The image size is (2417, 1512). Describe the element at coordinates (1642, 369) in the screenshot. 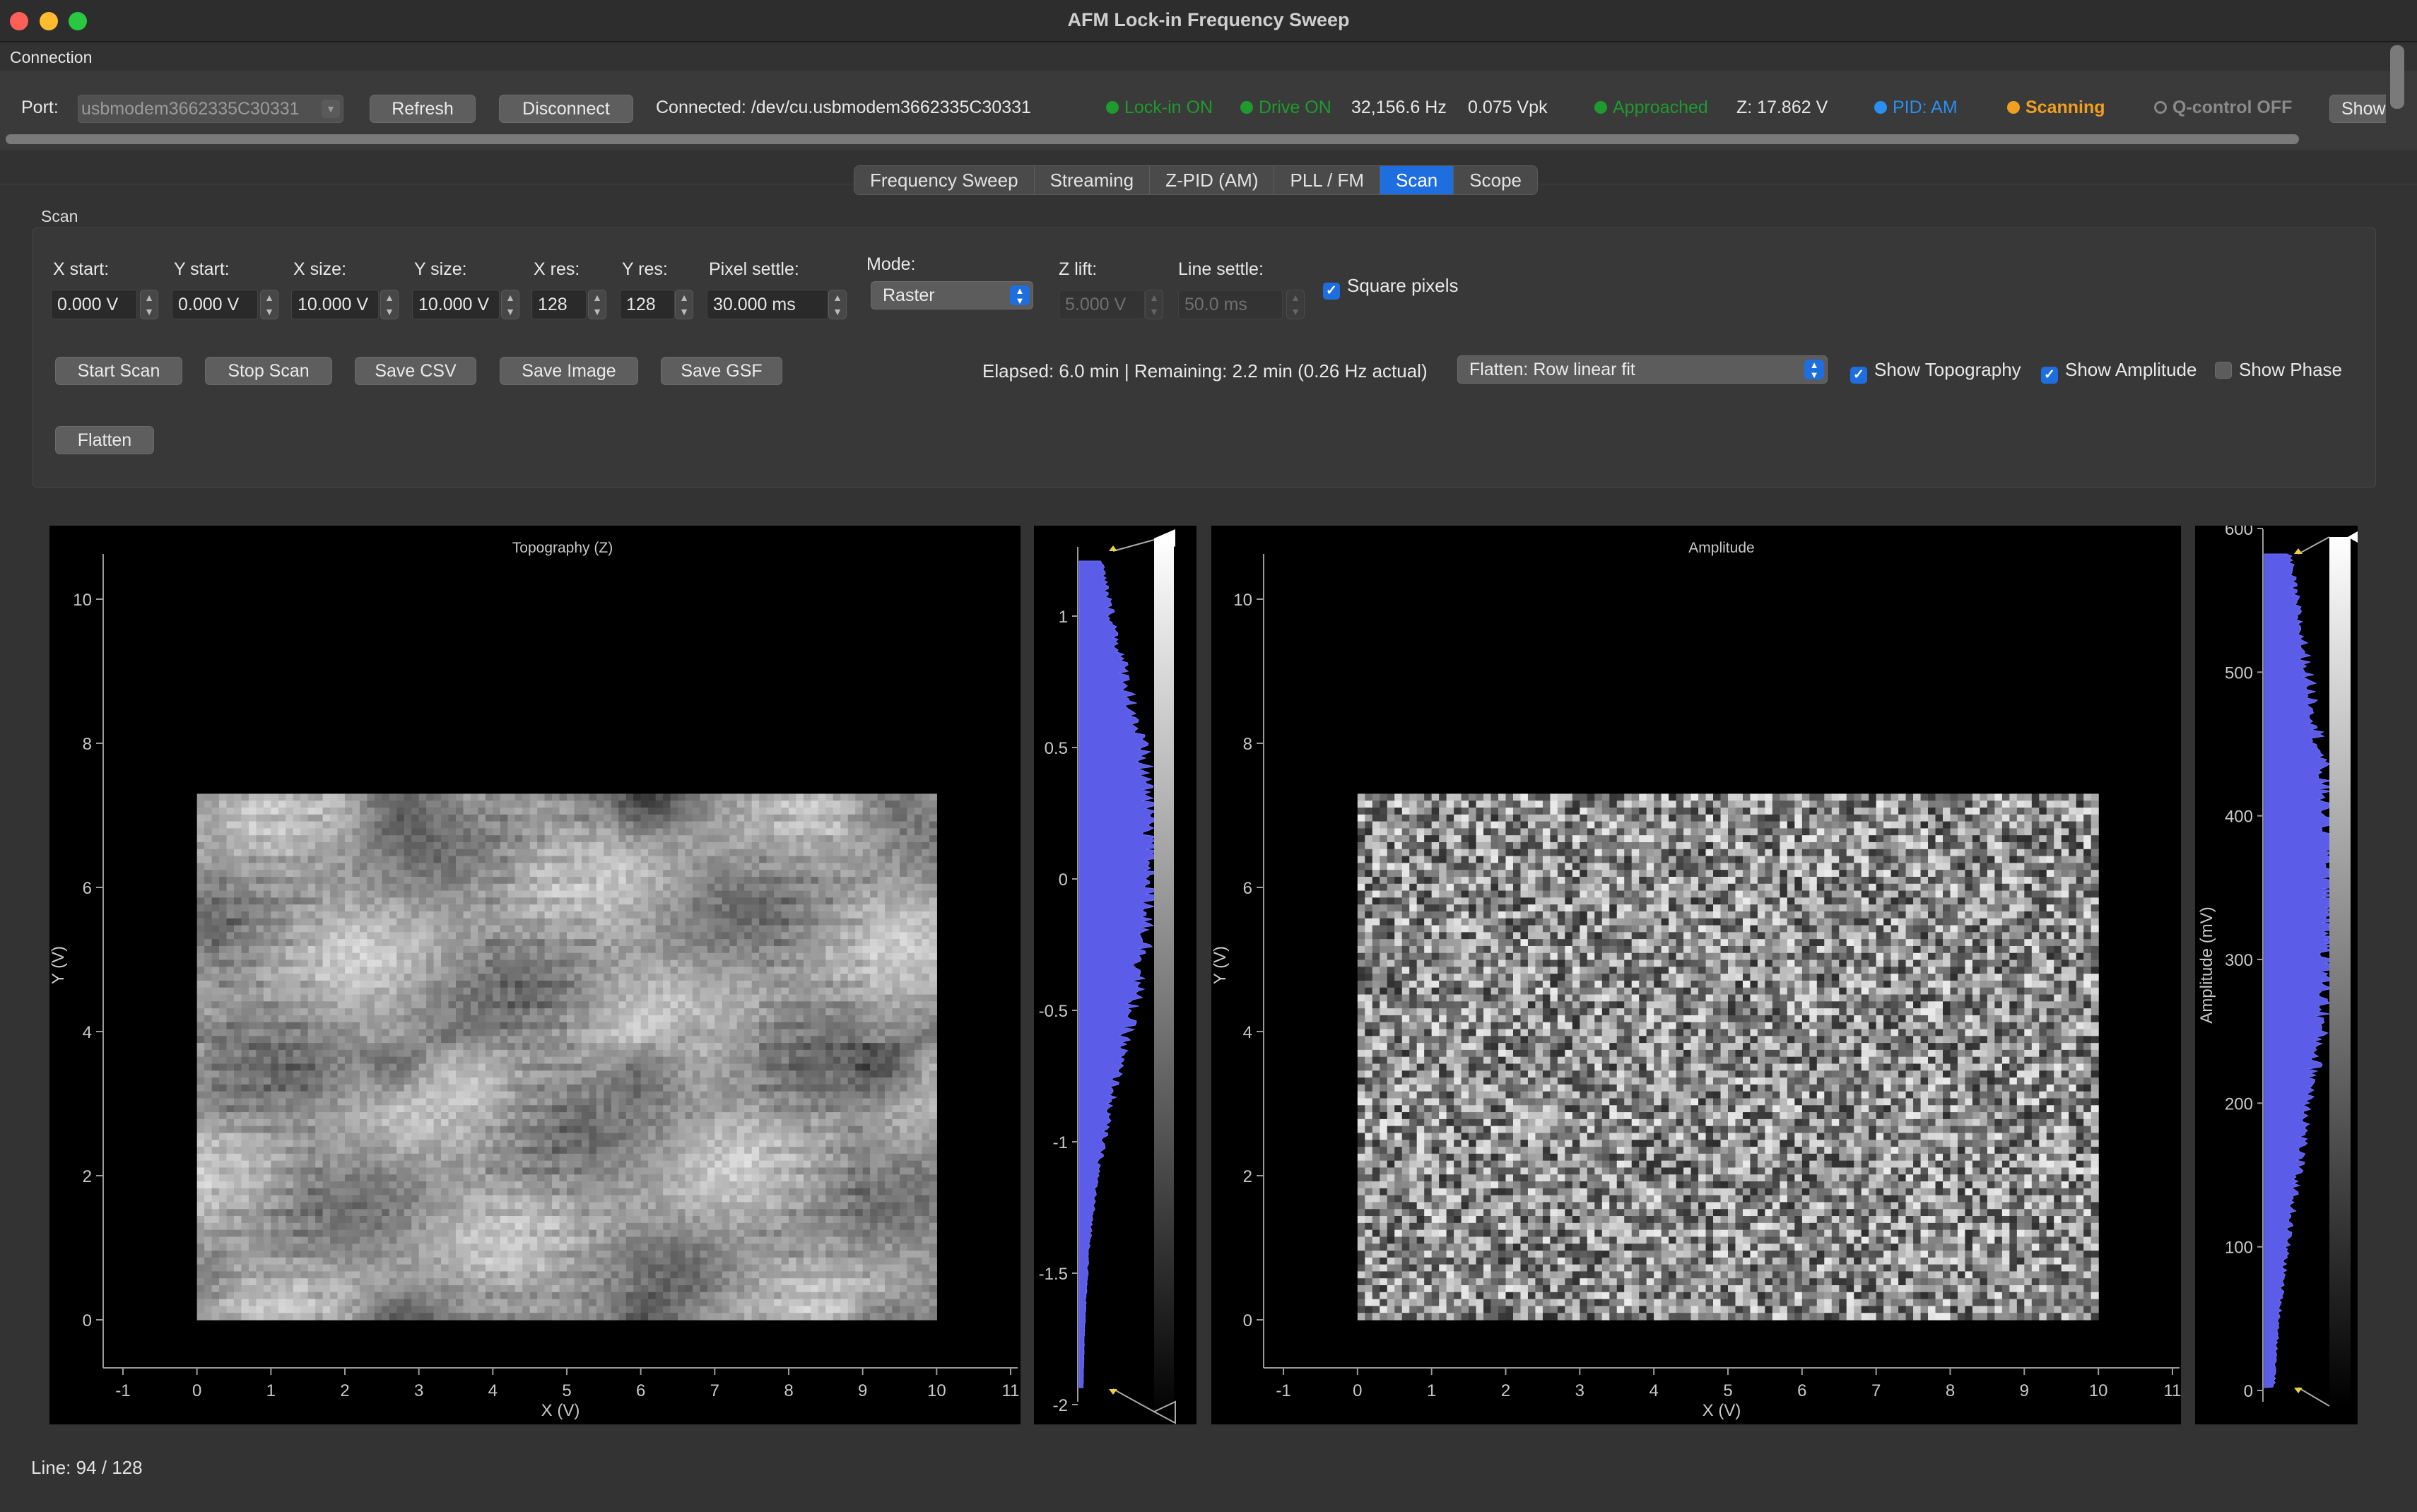

I see `flatten-mode-select: Flatten: Row linear fit ▲ ▼` at that location.